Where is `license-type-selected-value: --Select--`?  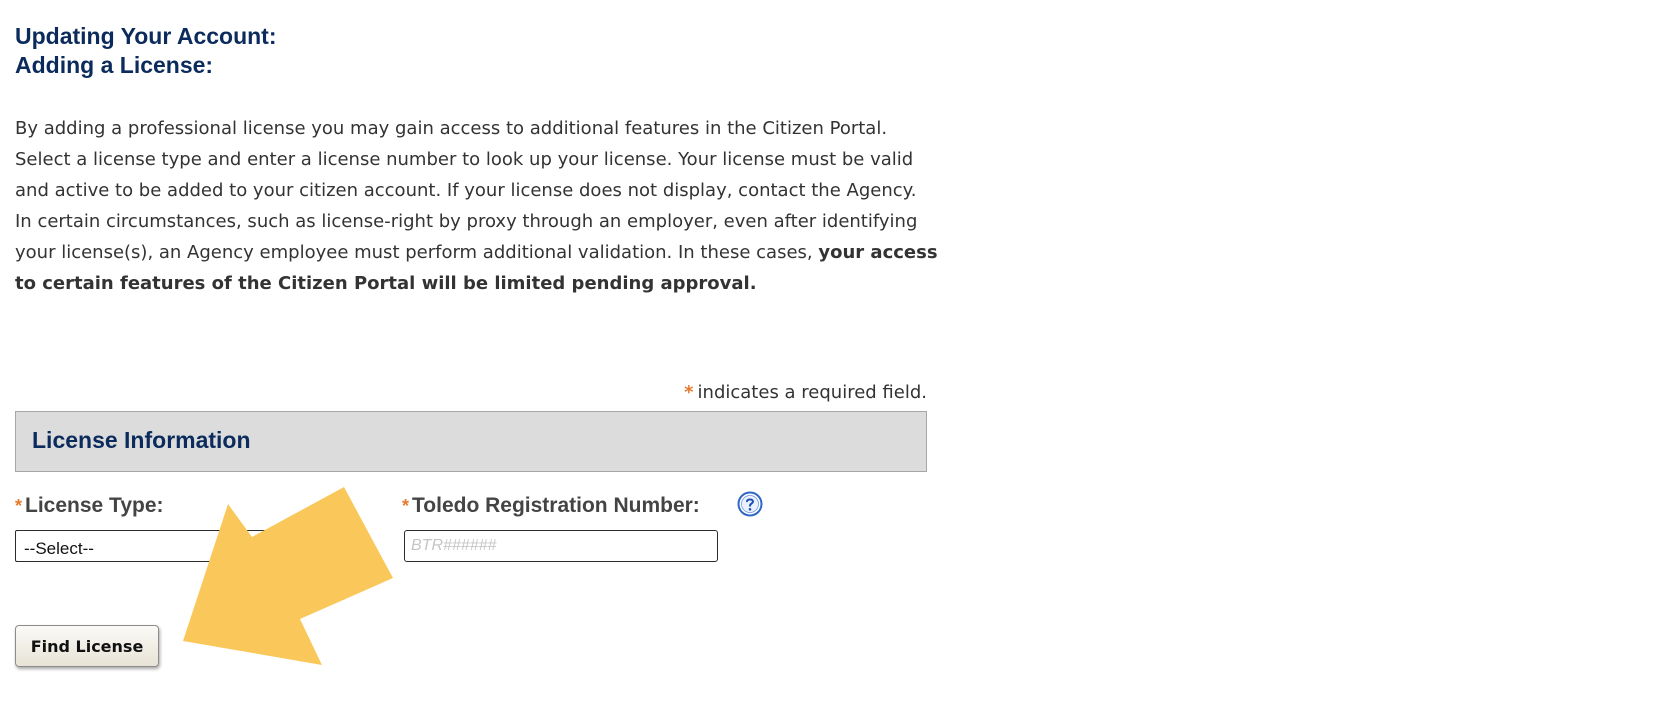 license-type-selected-value: --Select-- is located at coordinates (59, 548).